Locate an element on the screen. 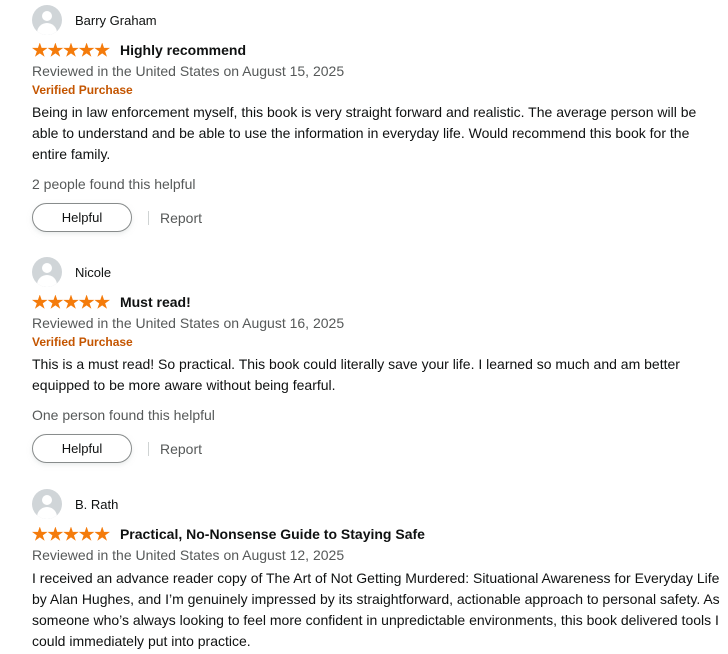 The height and width of the screenshot is (654, 728). review-title: Must read! is located at coordinates (155, 302).